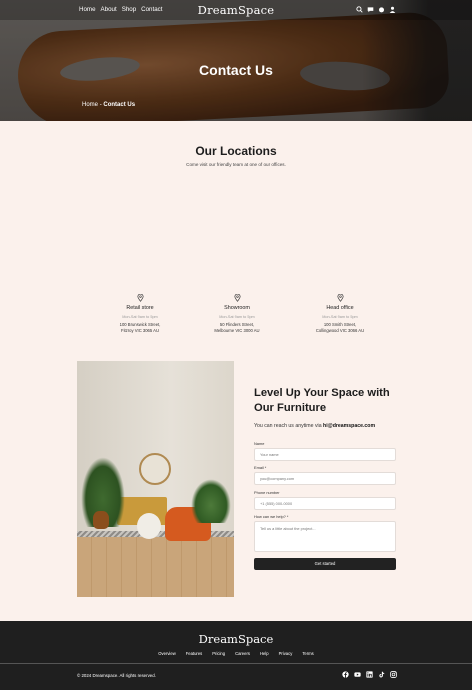  Describe the element at coordinates (340, 308) in the screenshot. I see `office-name: Head office` at that location.